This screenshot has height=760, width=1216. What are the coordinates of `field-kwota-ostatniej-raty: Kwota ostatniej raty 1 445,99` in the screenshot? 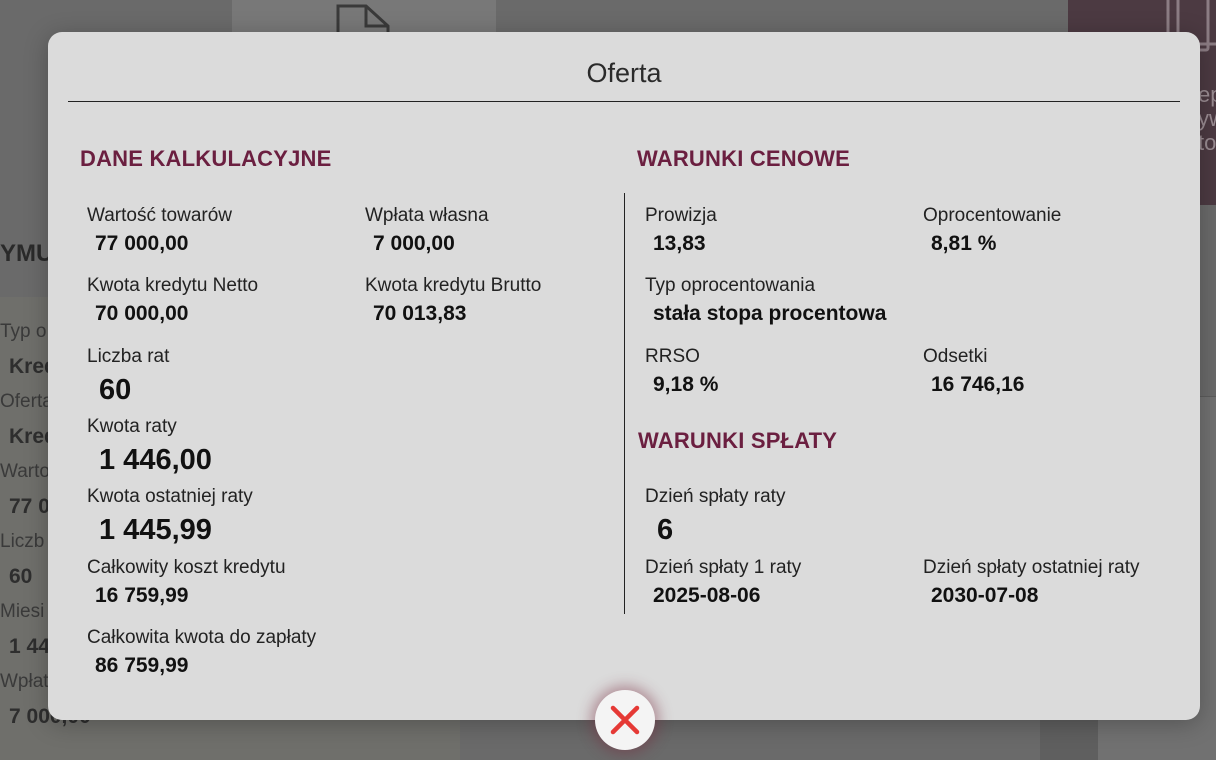 It's located at (170, 516).